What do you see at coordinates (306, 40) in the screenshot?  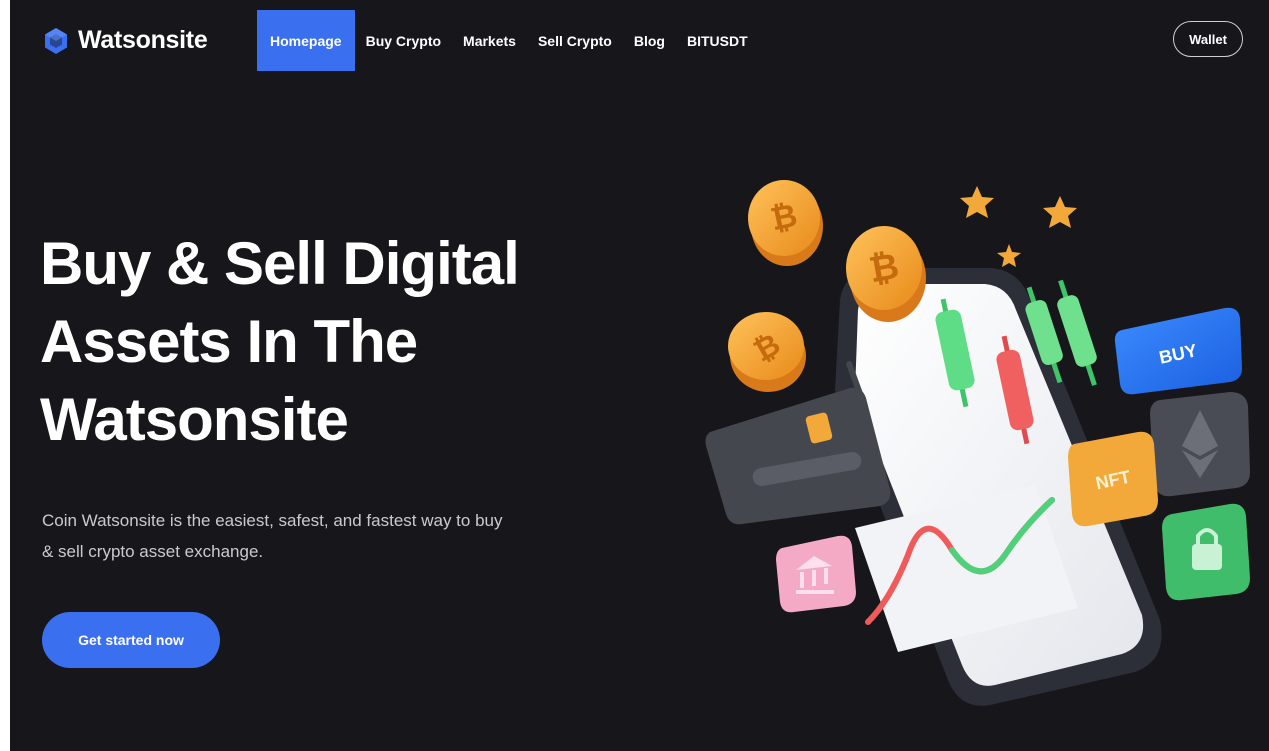 I see `nav-item-homepage: Homepage` at bounding box center [306, 40].